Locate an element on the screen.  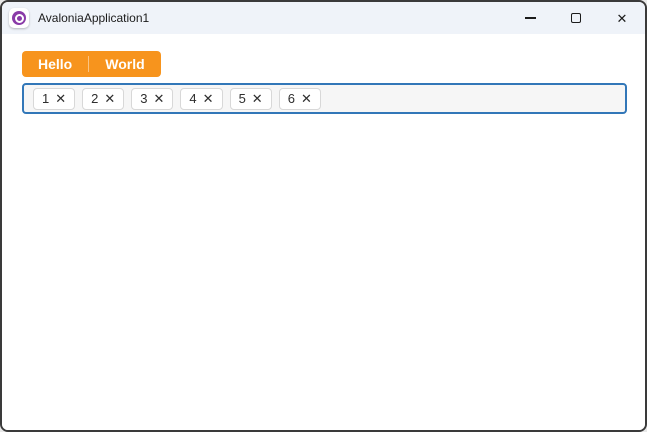
maximize-icon is located at coordinates (576, 18).